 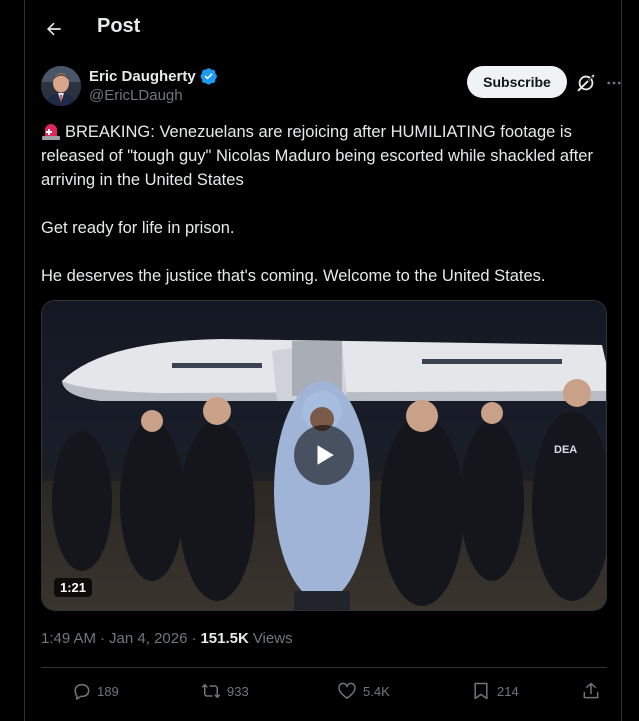 What do you see at coordinates (331, 87) in the screenshot?
I see `post-author: Eric Daugherty @EricLDaugh Subscribe` at bounding box center [331, 87].